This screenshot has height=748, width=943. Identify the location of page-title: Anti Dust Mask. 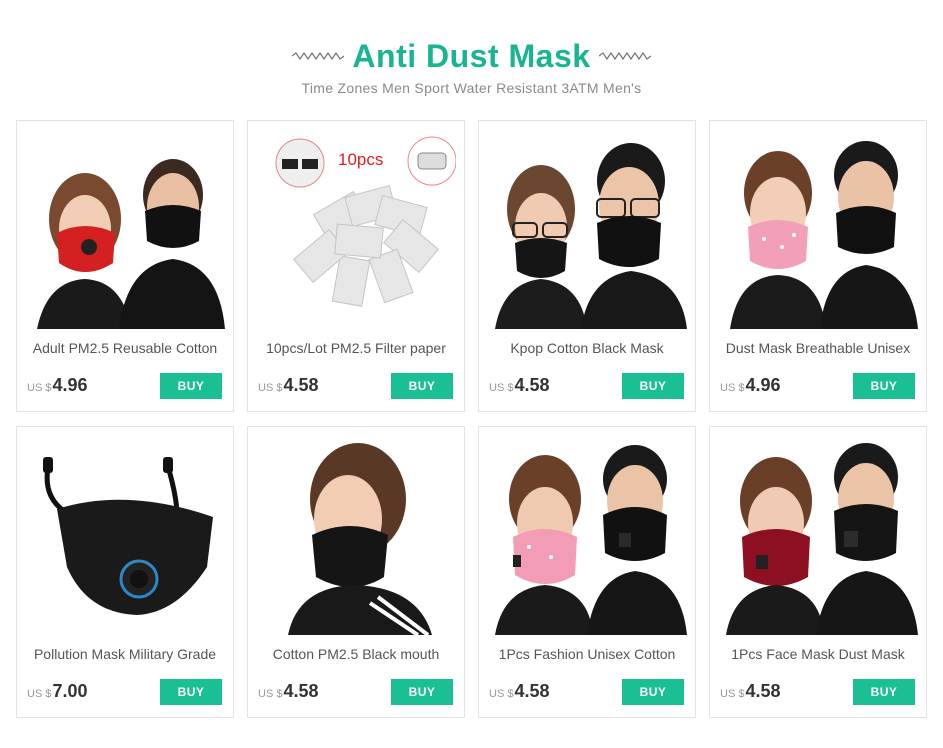
(471, 55).